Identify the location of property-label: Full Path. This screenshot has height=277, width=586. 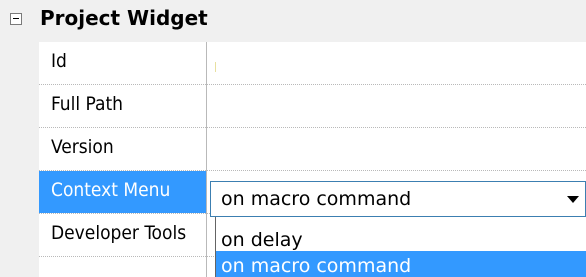
(87, 104).